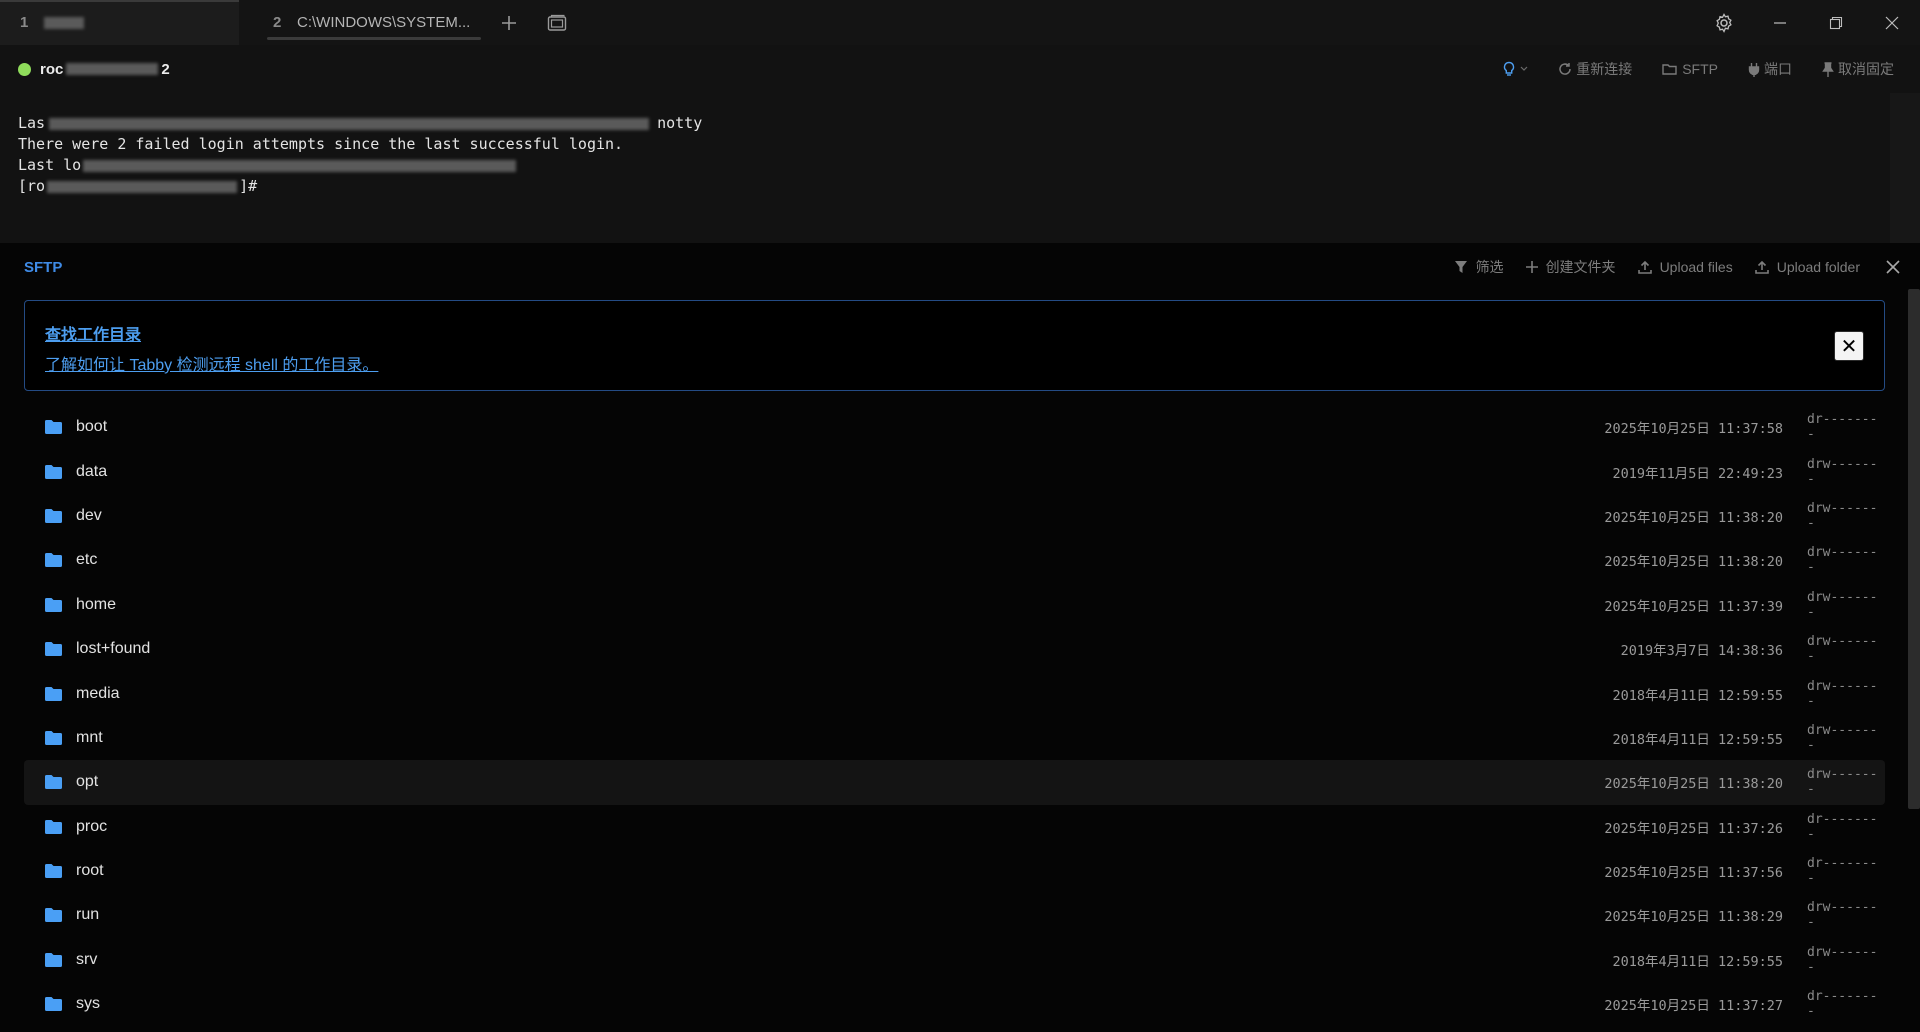 Image resolution: width=1920 pixels, height=1032 pixels. I want to click on create-folder-button: 创建文件夹, so click(1570, 267).